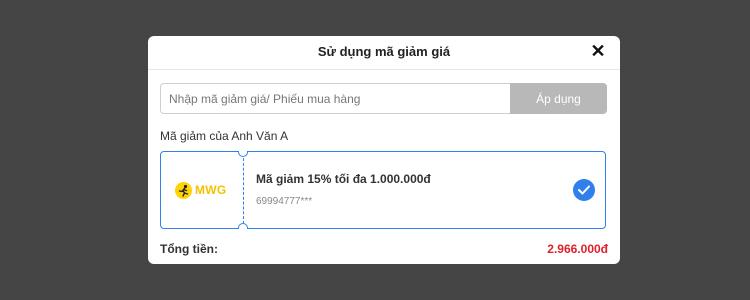  Describe the element at coordinates (189, 249) in the screenshot. I see `total-label: Tổng tiền:` at that location.